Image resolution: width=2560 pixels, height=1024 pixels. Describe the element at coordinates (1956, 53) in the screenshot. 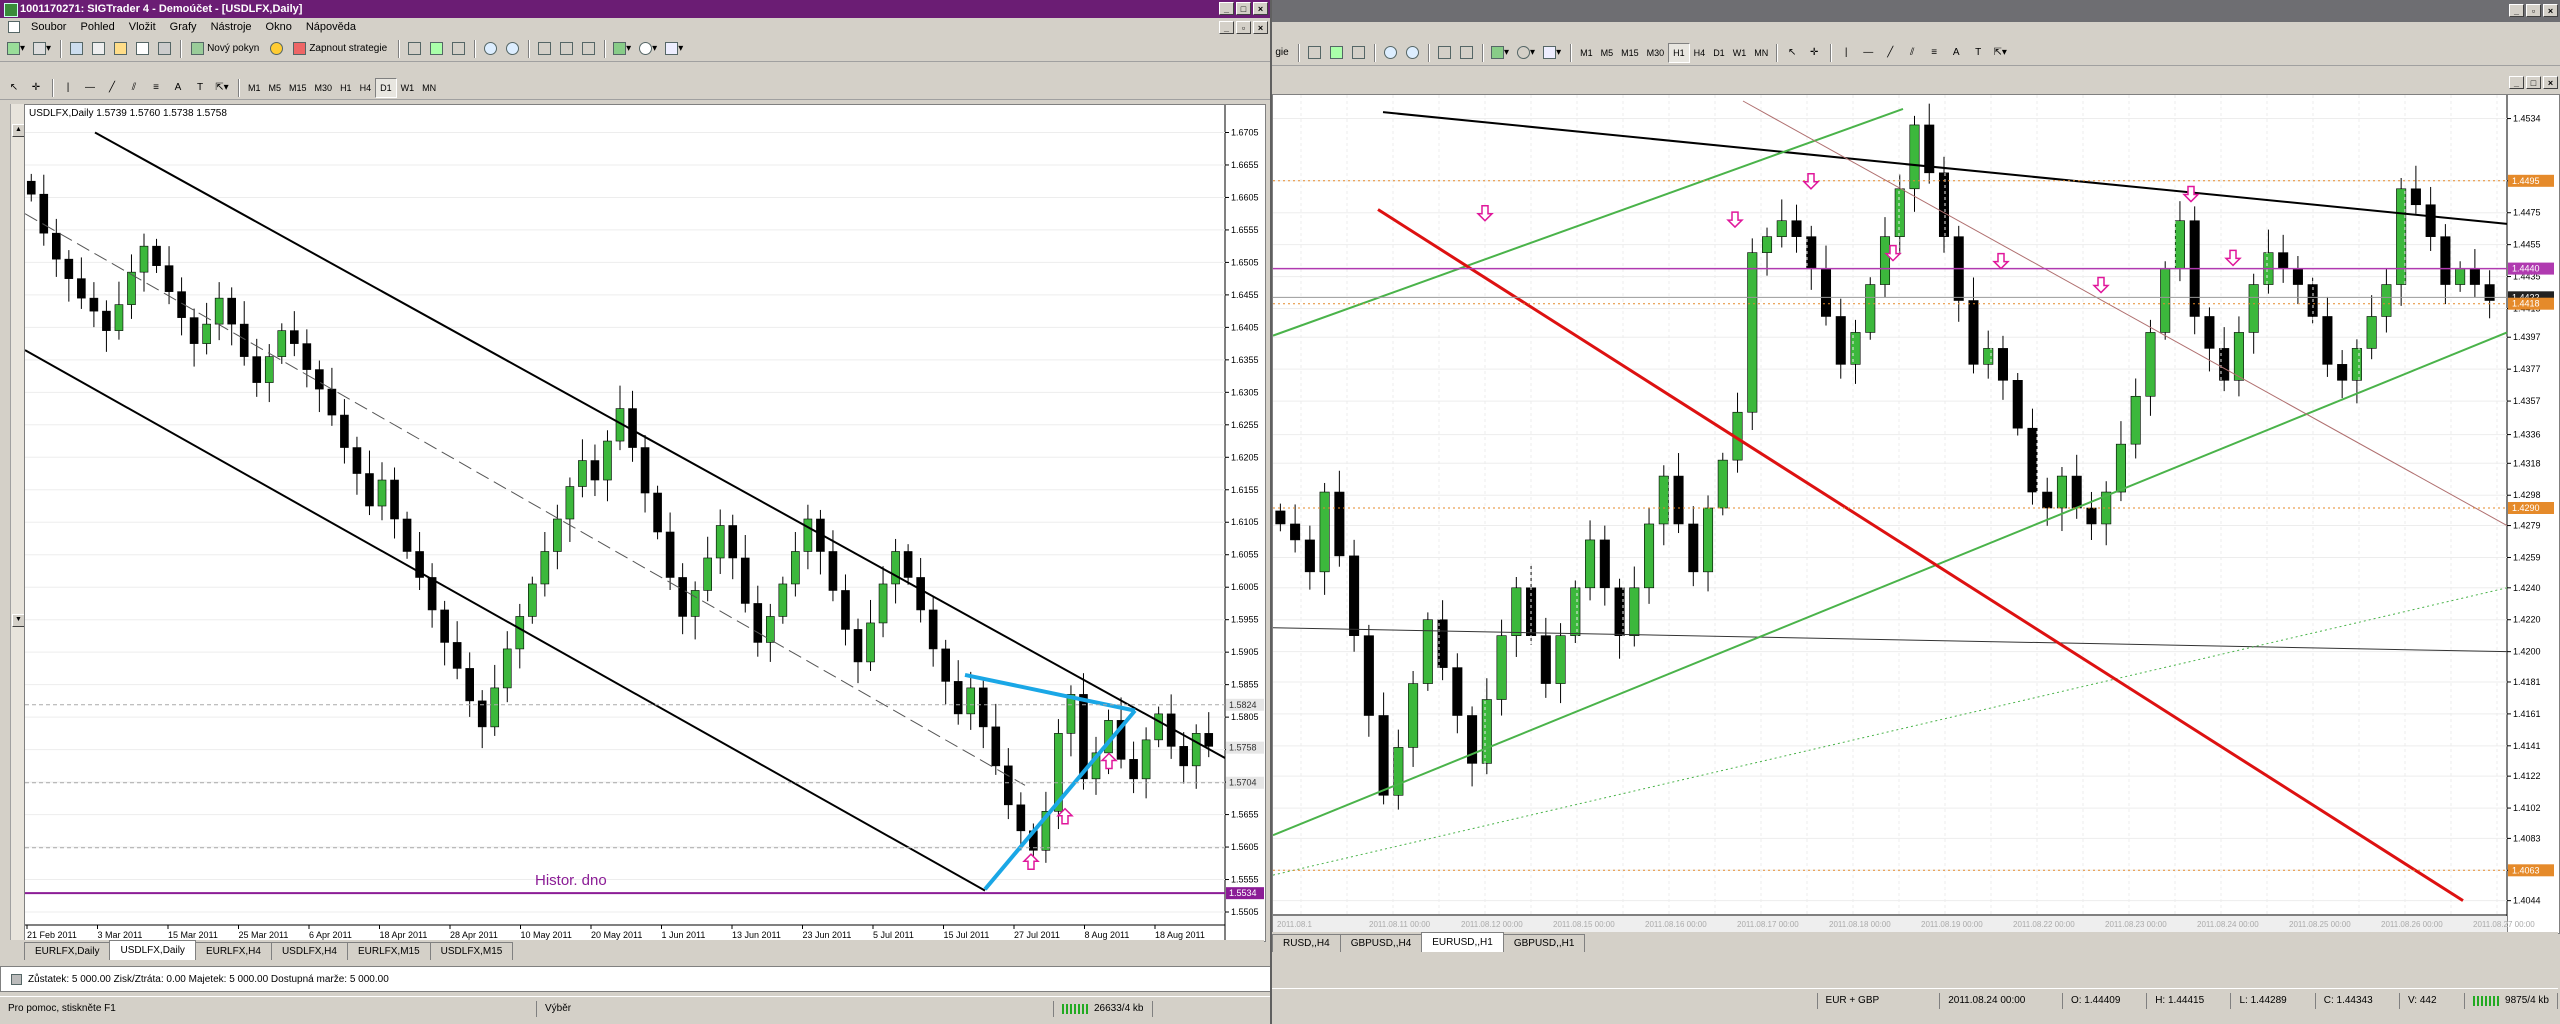

I see `right-text-tool: A` at that location.